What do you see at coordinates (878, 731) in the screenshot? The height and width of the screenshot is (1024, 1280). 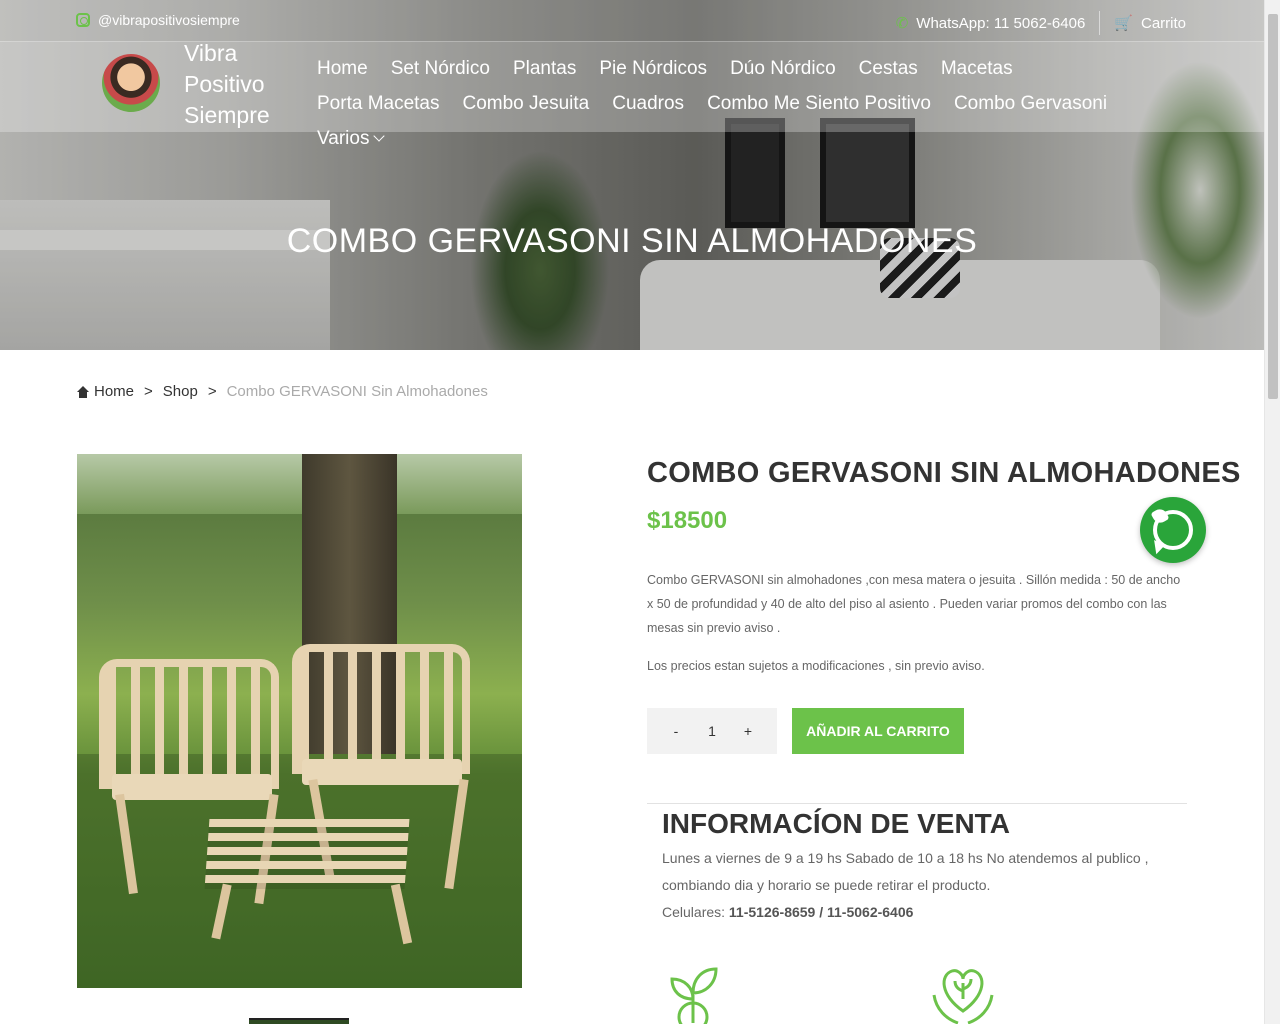 I see `add-to-cart-button: AÑADIR AL CARRITO` at bounding box center [878, 731].